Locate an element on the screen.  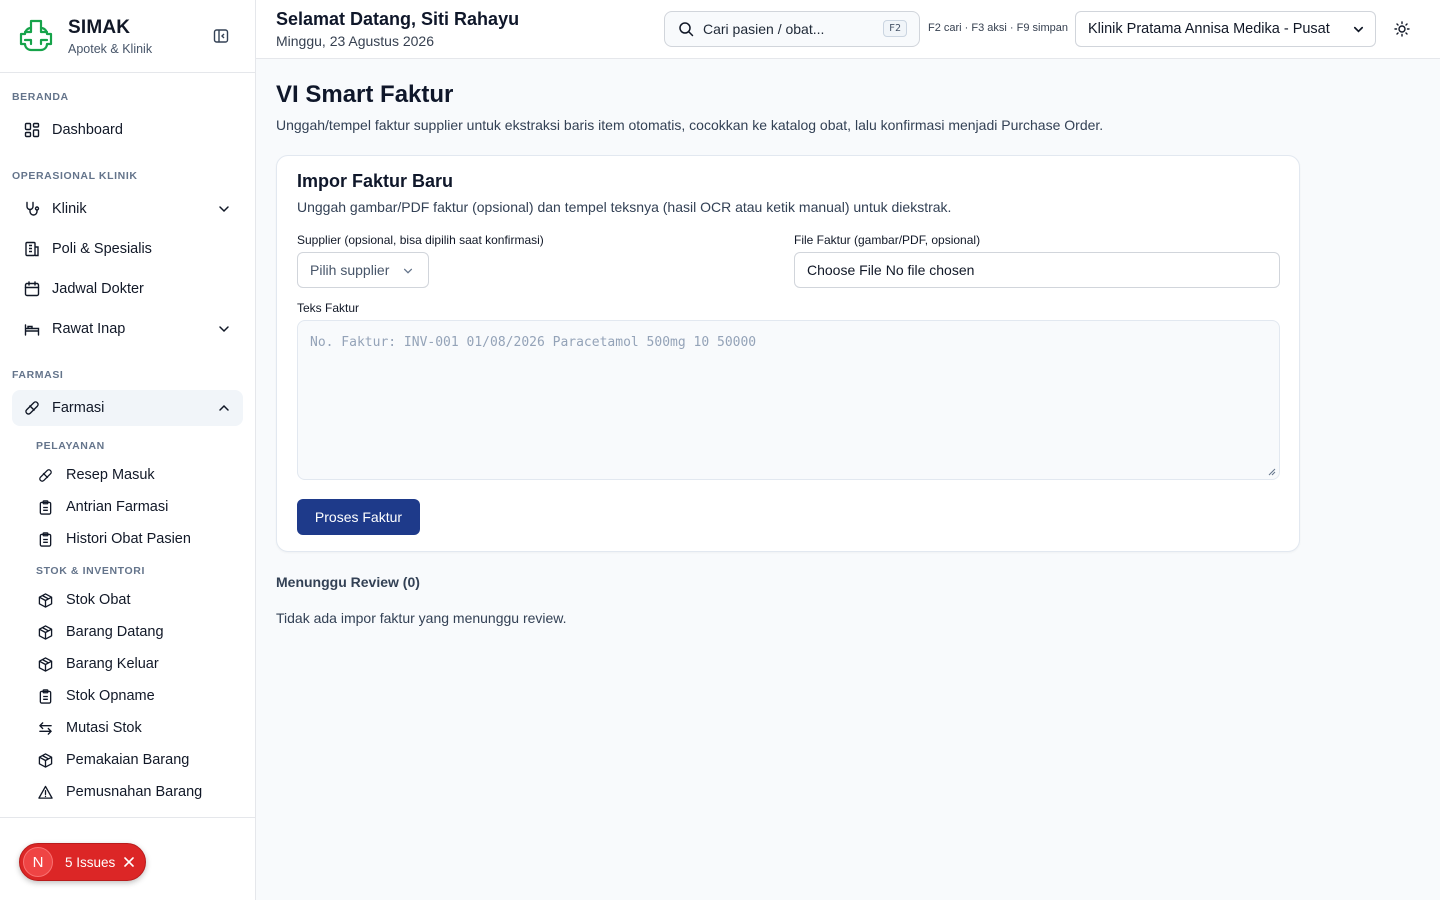
sidebar-item-label: Mutasi Stok is located at coordinates (104, 728).